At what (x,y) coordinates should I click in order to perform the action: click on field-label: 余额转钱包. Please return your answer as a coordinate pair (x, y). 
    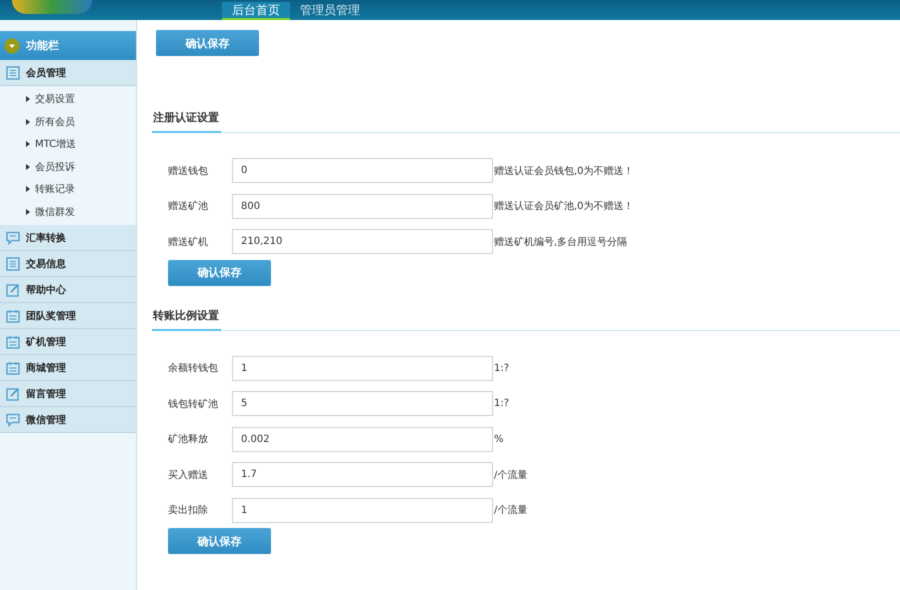
    Looking at the image, I should click on (193, 369).